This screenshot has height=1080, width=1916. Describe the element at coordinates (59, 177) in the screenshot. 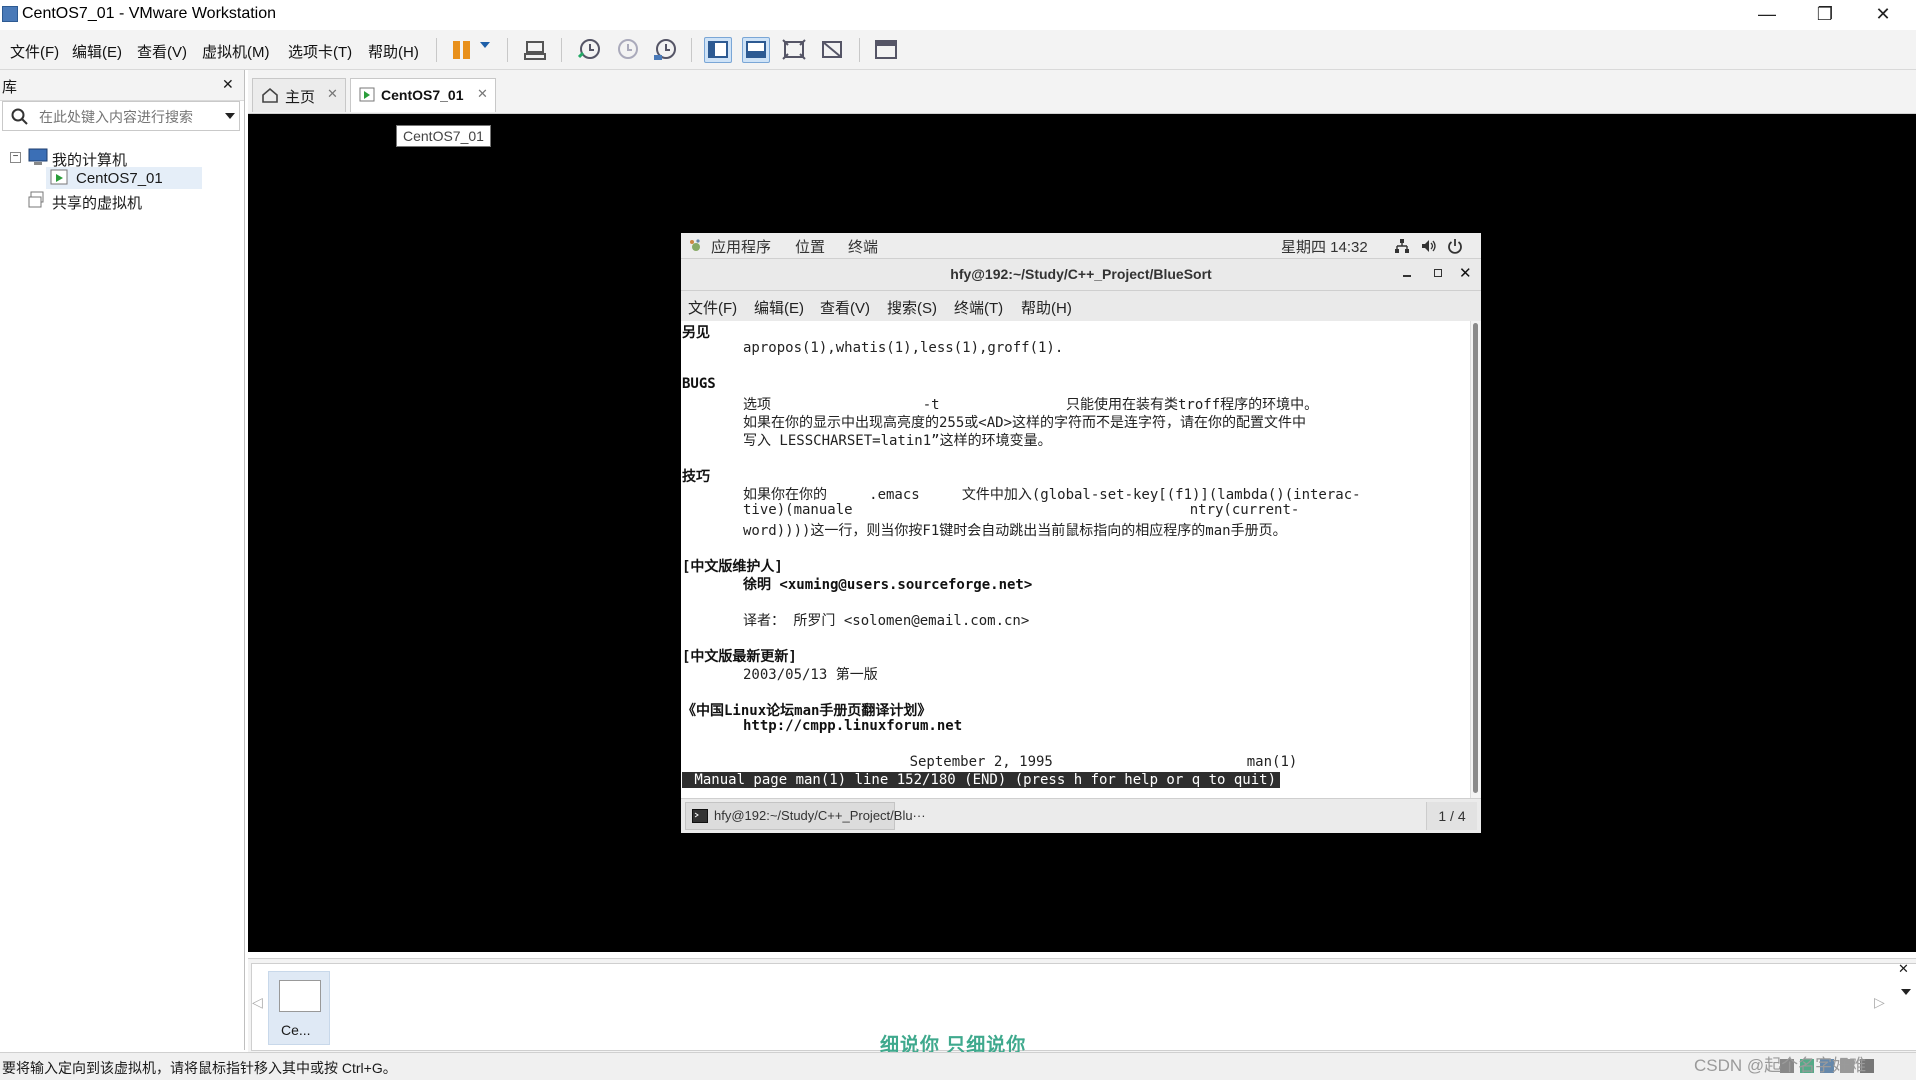

I see `vm-running-icon` at that location.